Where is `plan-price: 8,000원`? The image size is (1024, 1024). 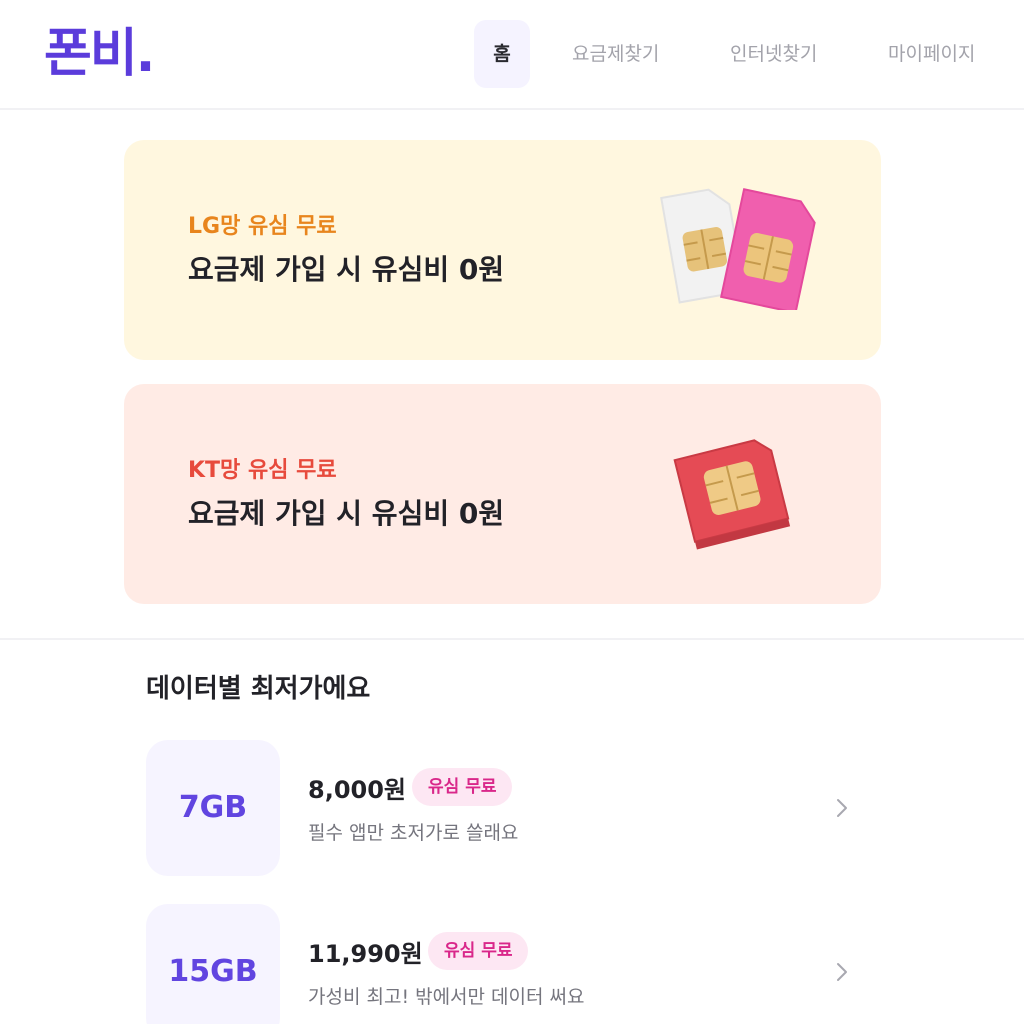
plan-price: 8,000원 is located at coordinates (357, 790).